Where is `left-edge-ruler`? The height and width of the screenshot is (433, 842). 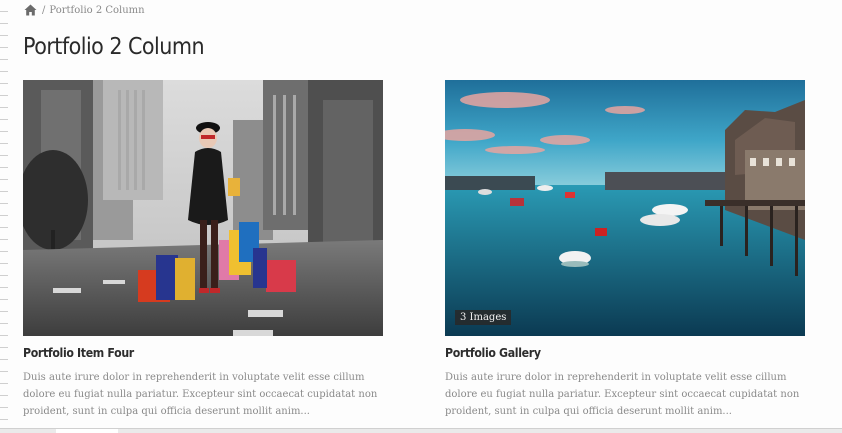
left-edge-ruler is located at coordinates (4, 216).